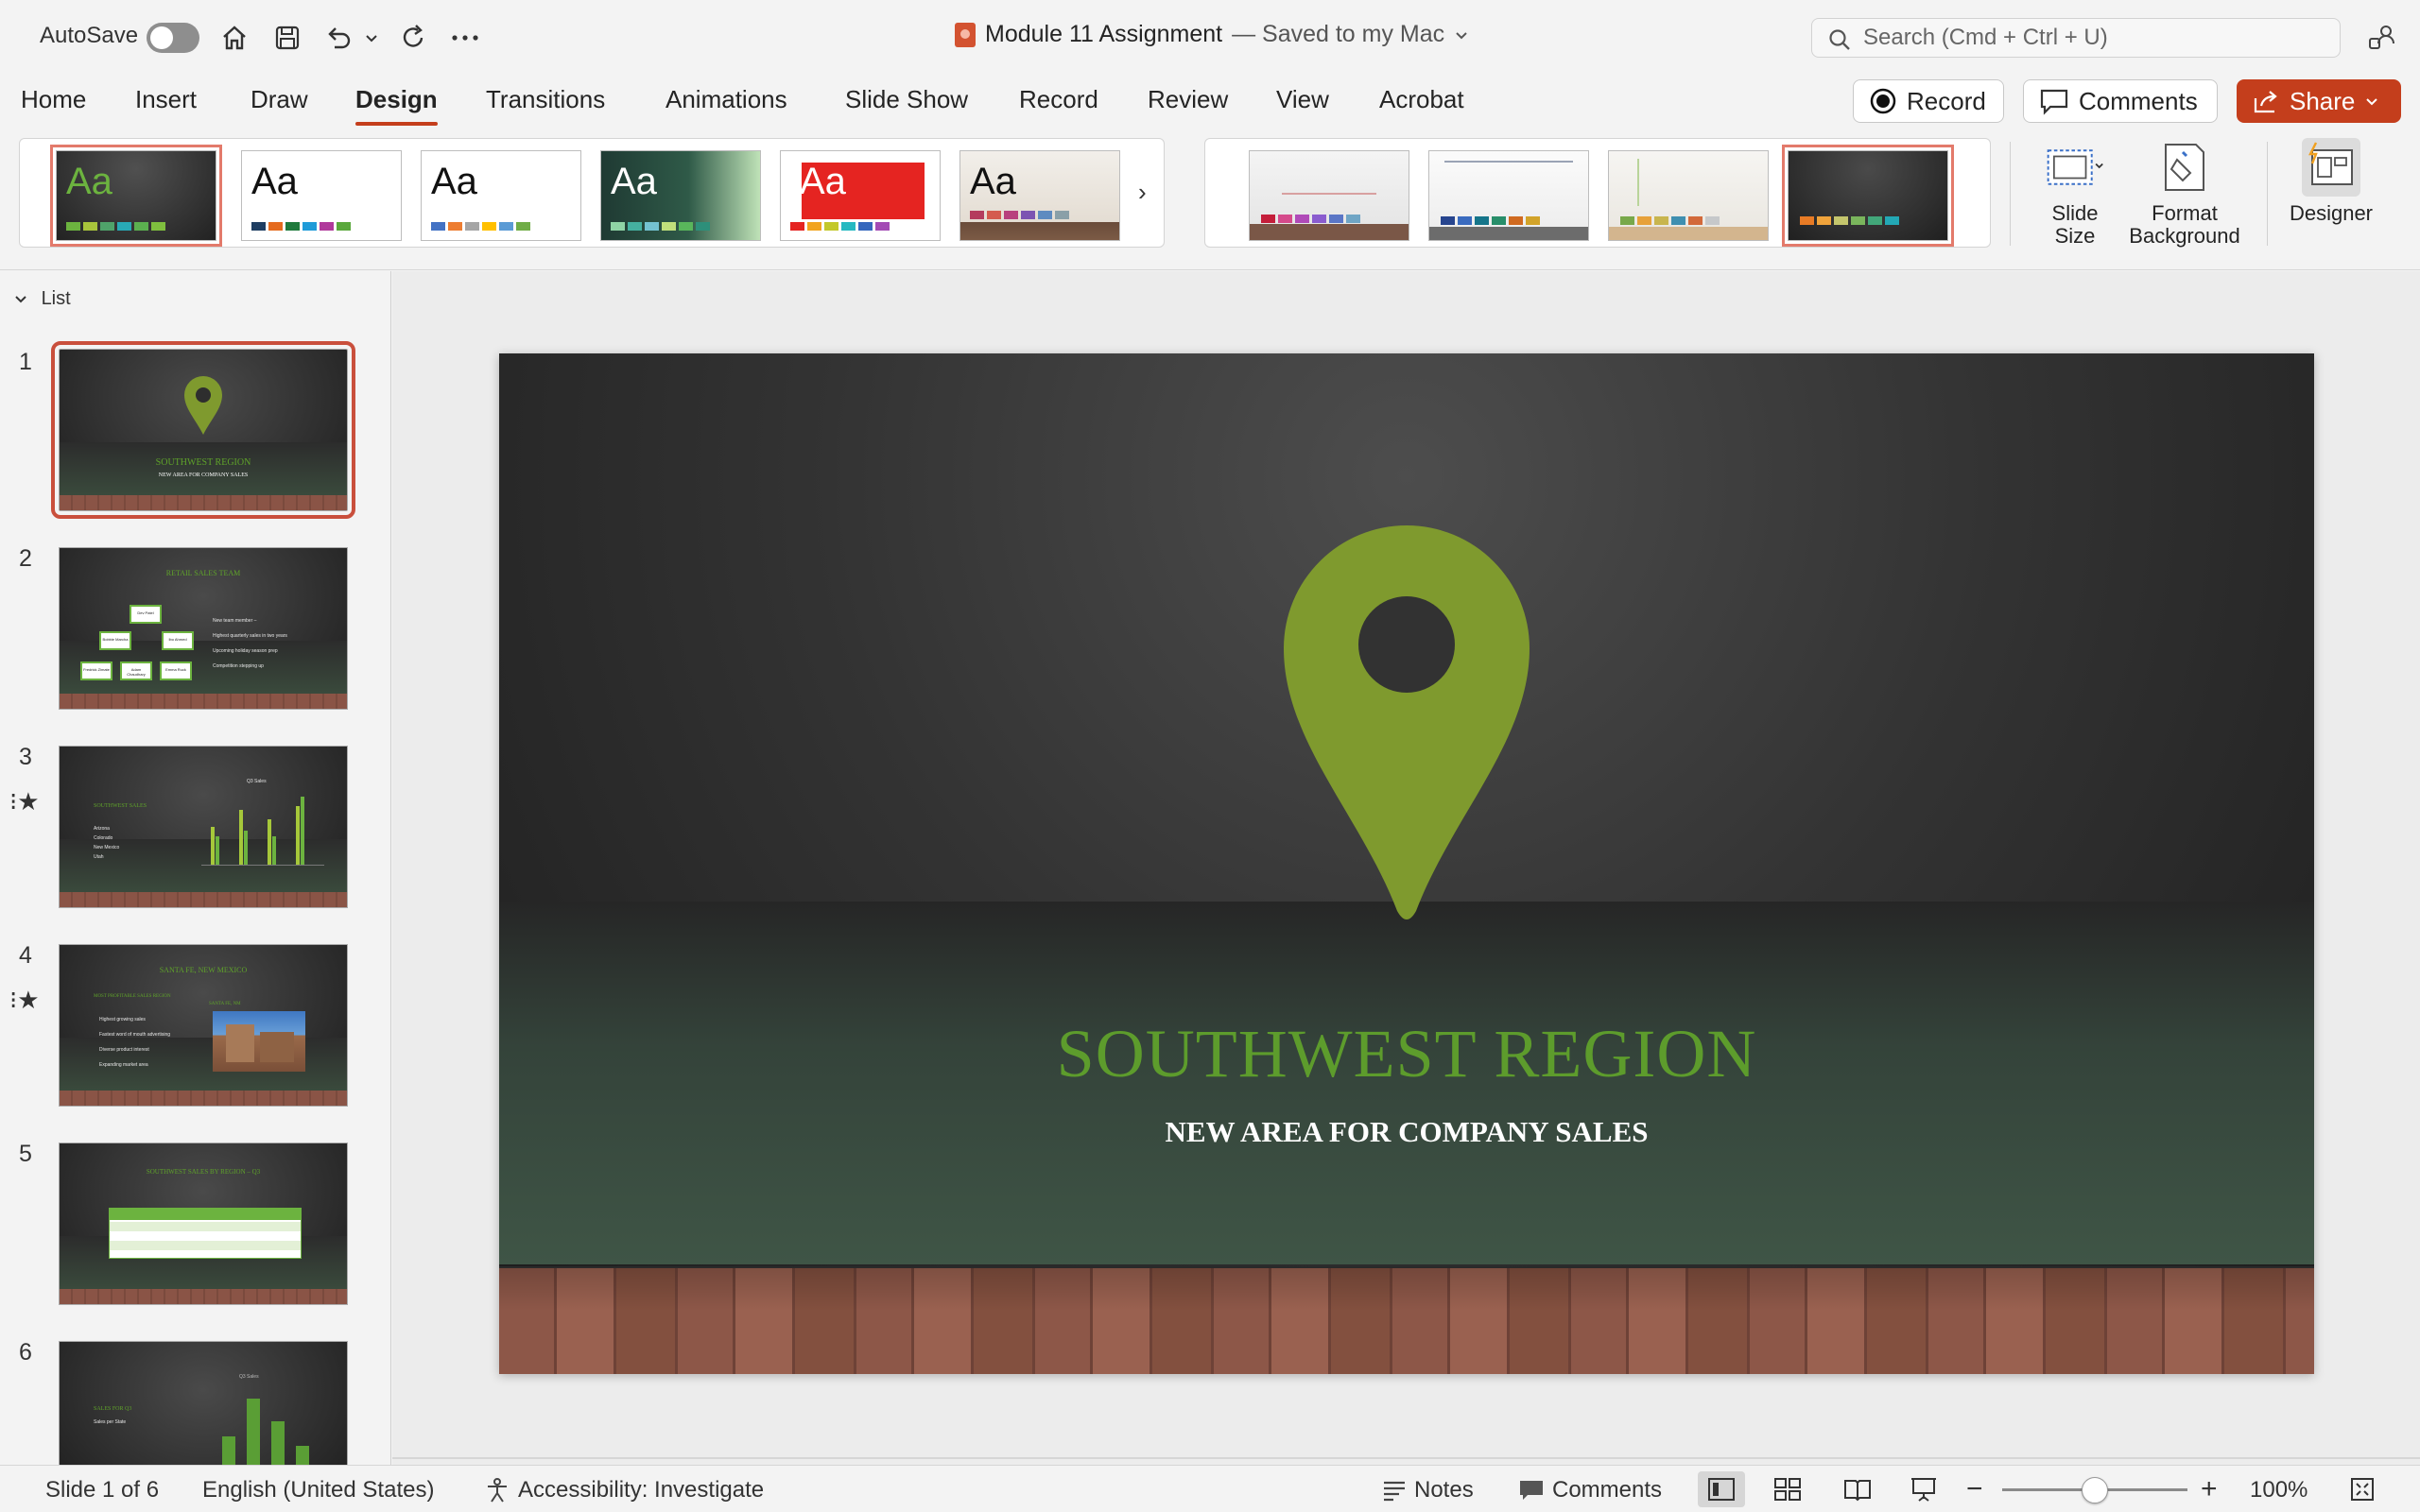  What do you see at coordinates (1302, 99) in the screenshot?
I see `tab-view: View` at bounding box center [1302, 99].